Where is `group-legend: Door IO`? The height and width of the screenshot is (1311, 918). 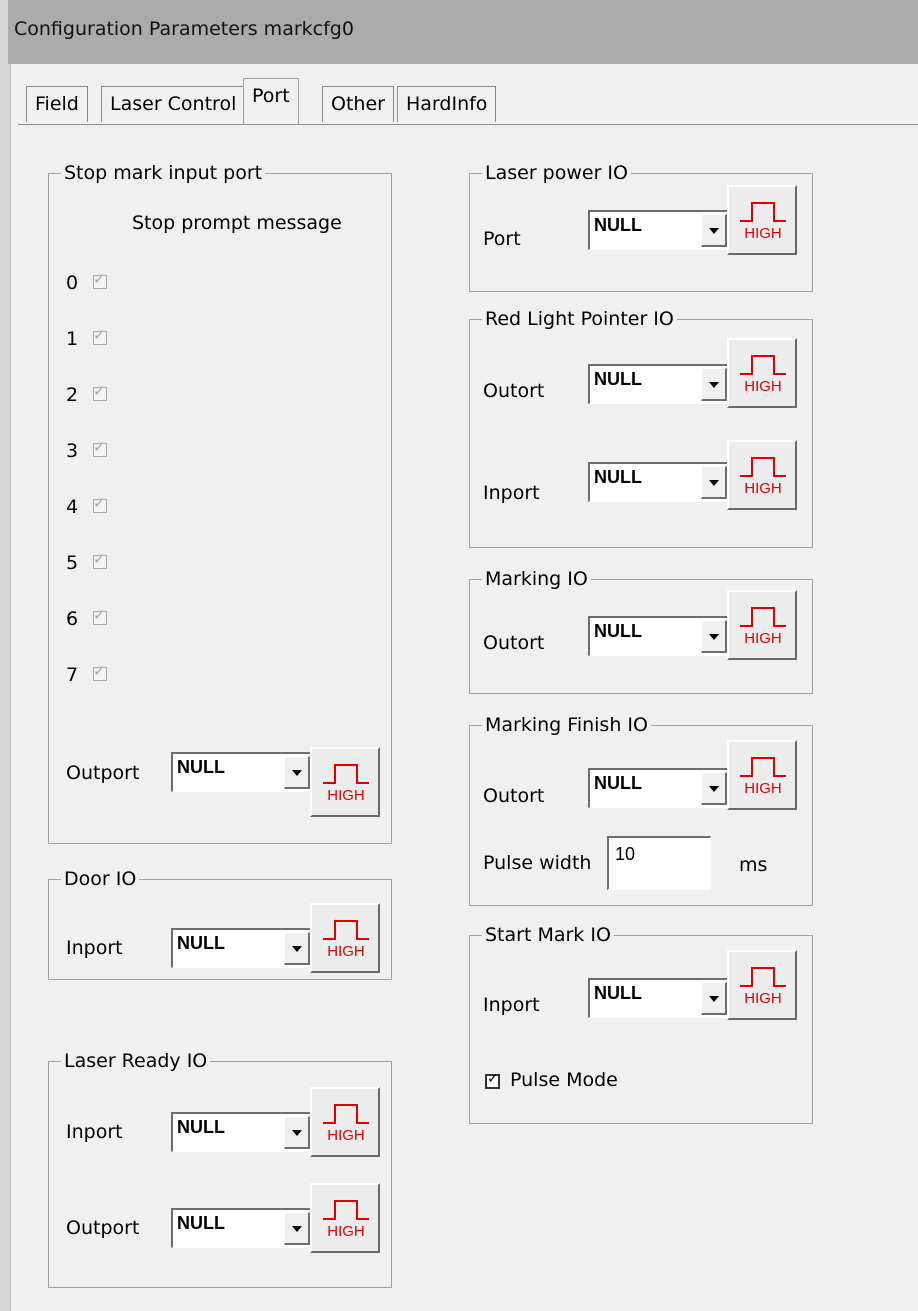
group-legend: Door IO is located at coordinates (100, 879).